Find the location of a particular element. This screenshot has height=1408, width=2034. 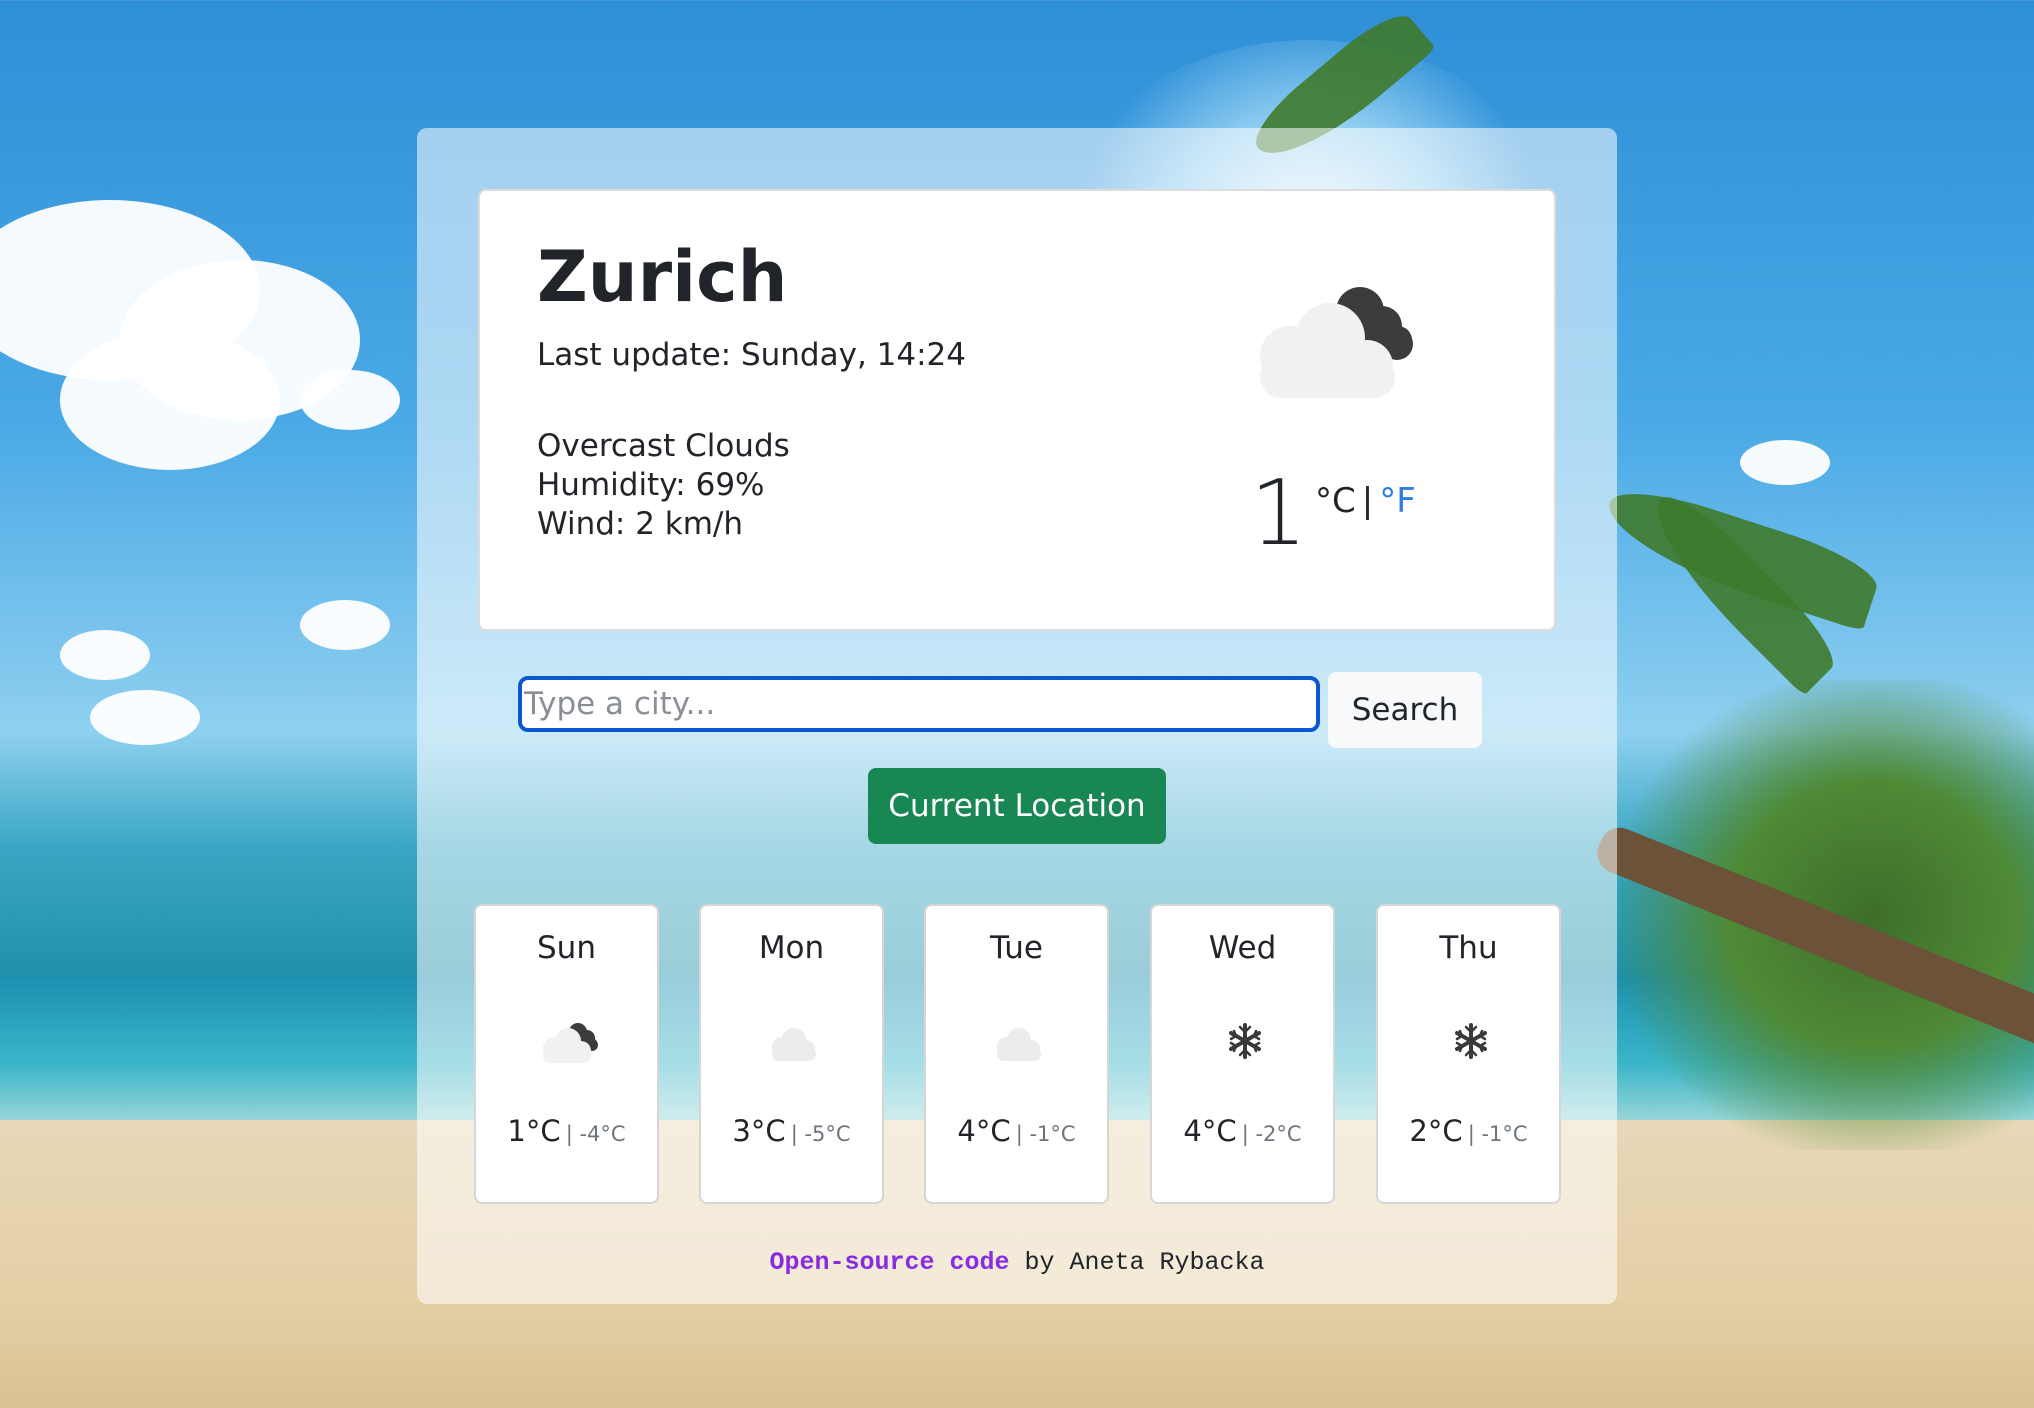

search-button: Search is located at coordinates (1405, 710).